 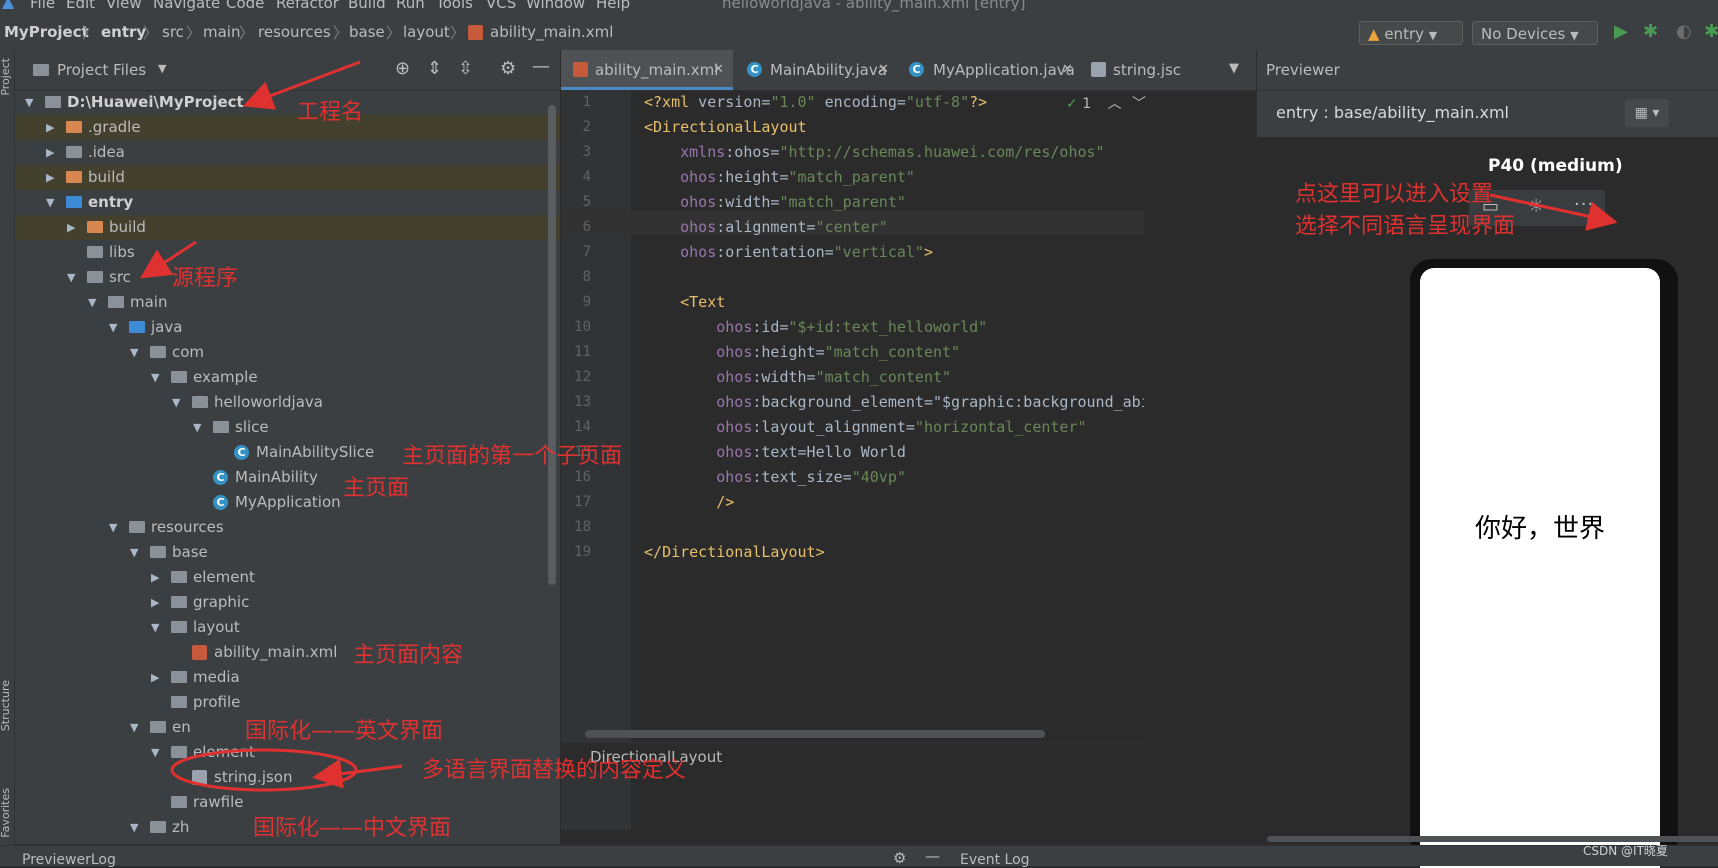 What do you see at coordinates (357, 773) in the screenshot?
I see `annotation-arrow` at bounding box center [357, 773].